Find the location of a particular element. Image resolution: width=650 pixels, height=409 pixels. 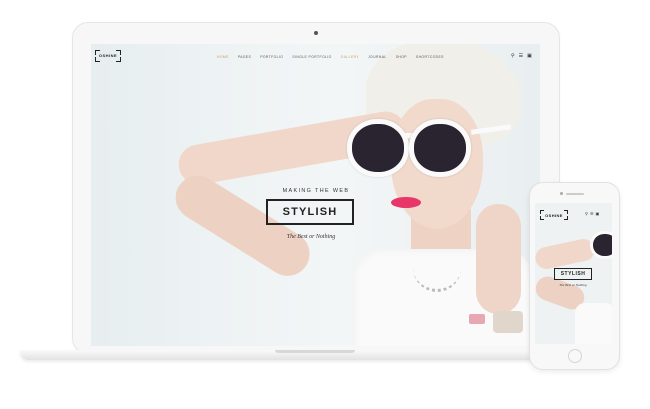

logo-text: OSHINE is located at coordinates (108, 55).